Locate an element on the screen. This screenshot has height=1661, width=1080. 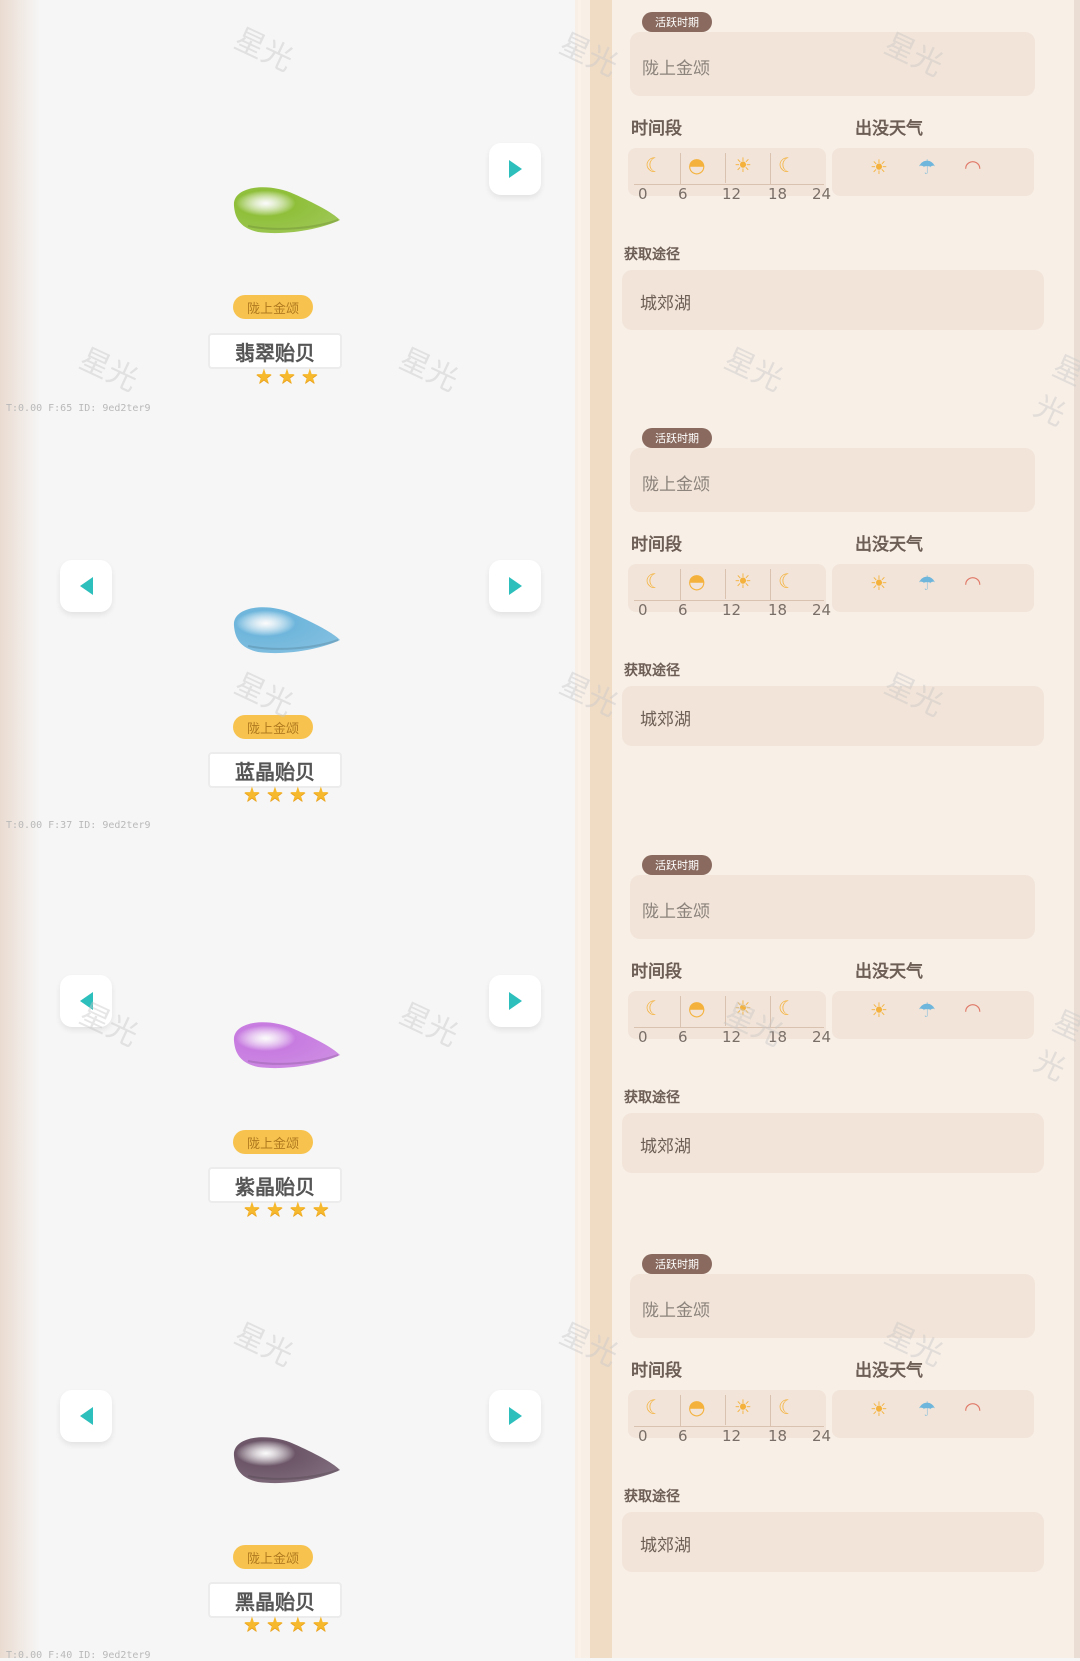
rarity-stars: ★ ★ ★ is located at coordinates (287, 376).